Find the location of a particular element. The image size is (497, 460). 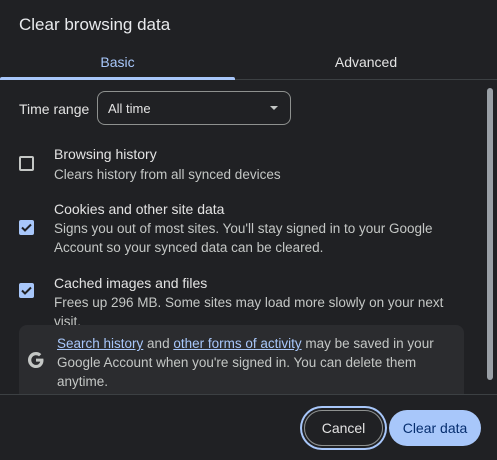

clear-data-button: Clear data is located at coordinates (435, 428).